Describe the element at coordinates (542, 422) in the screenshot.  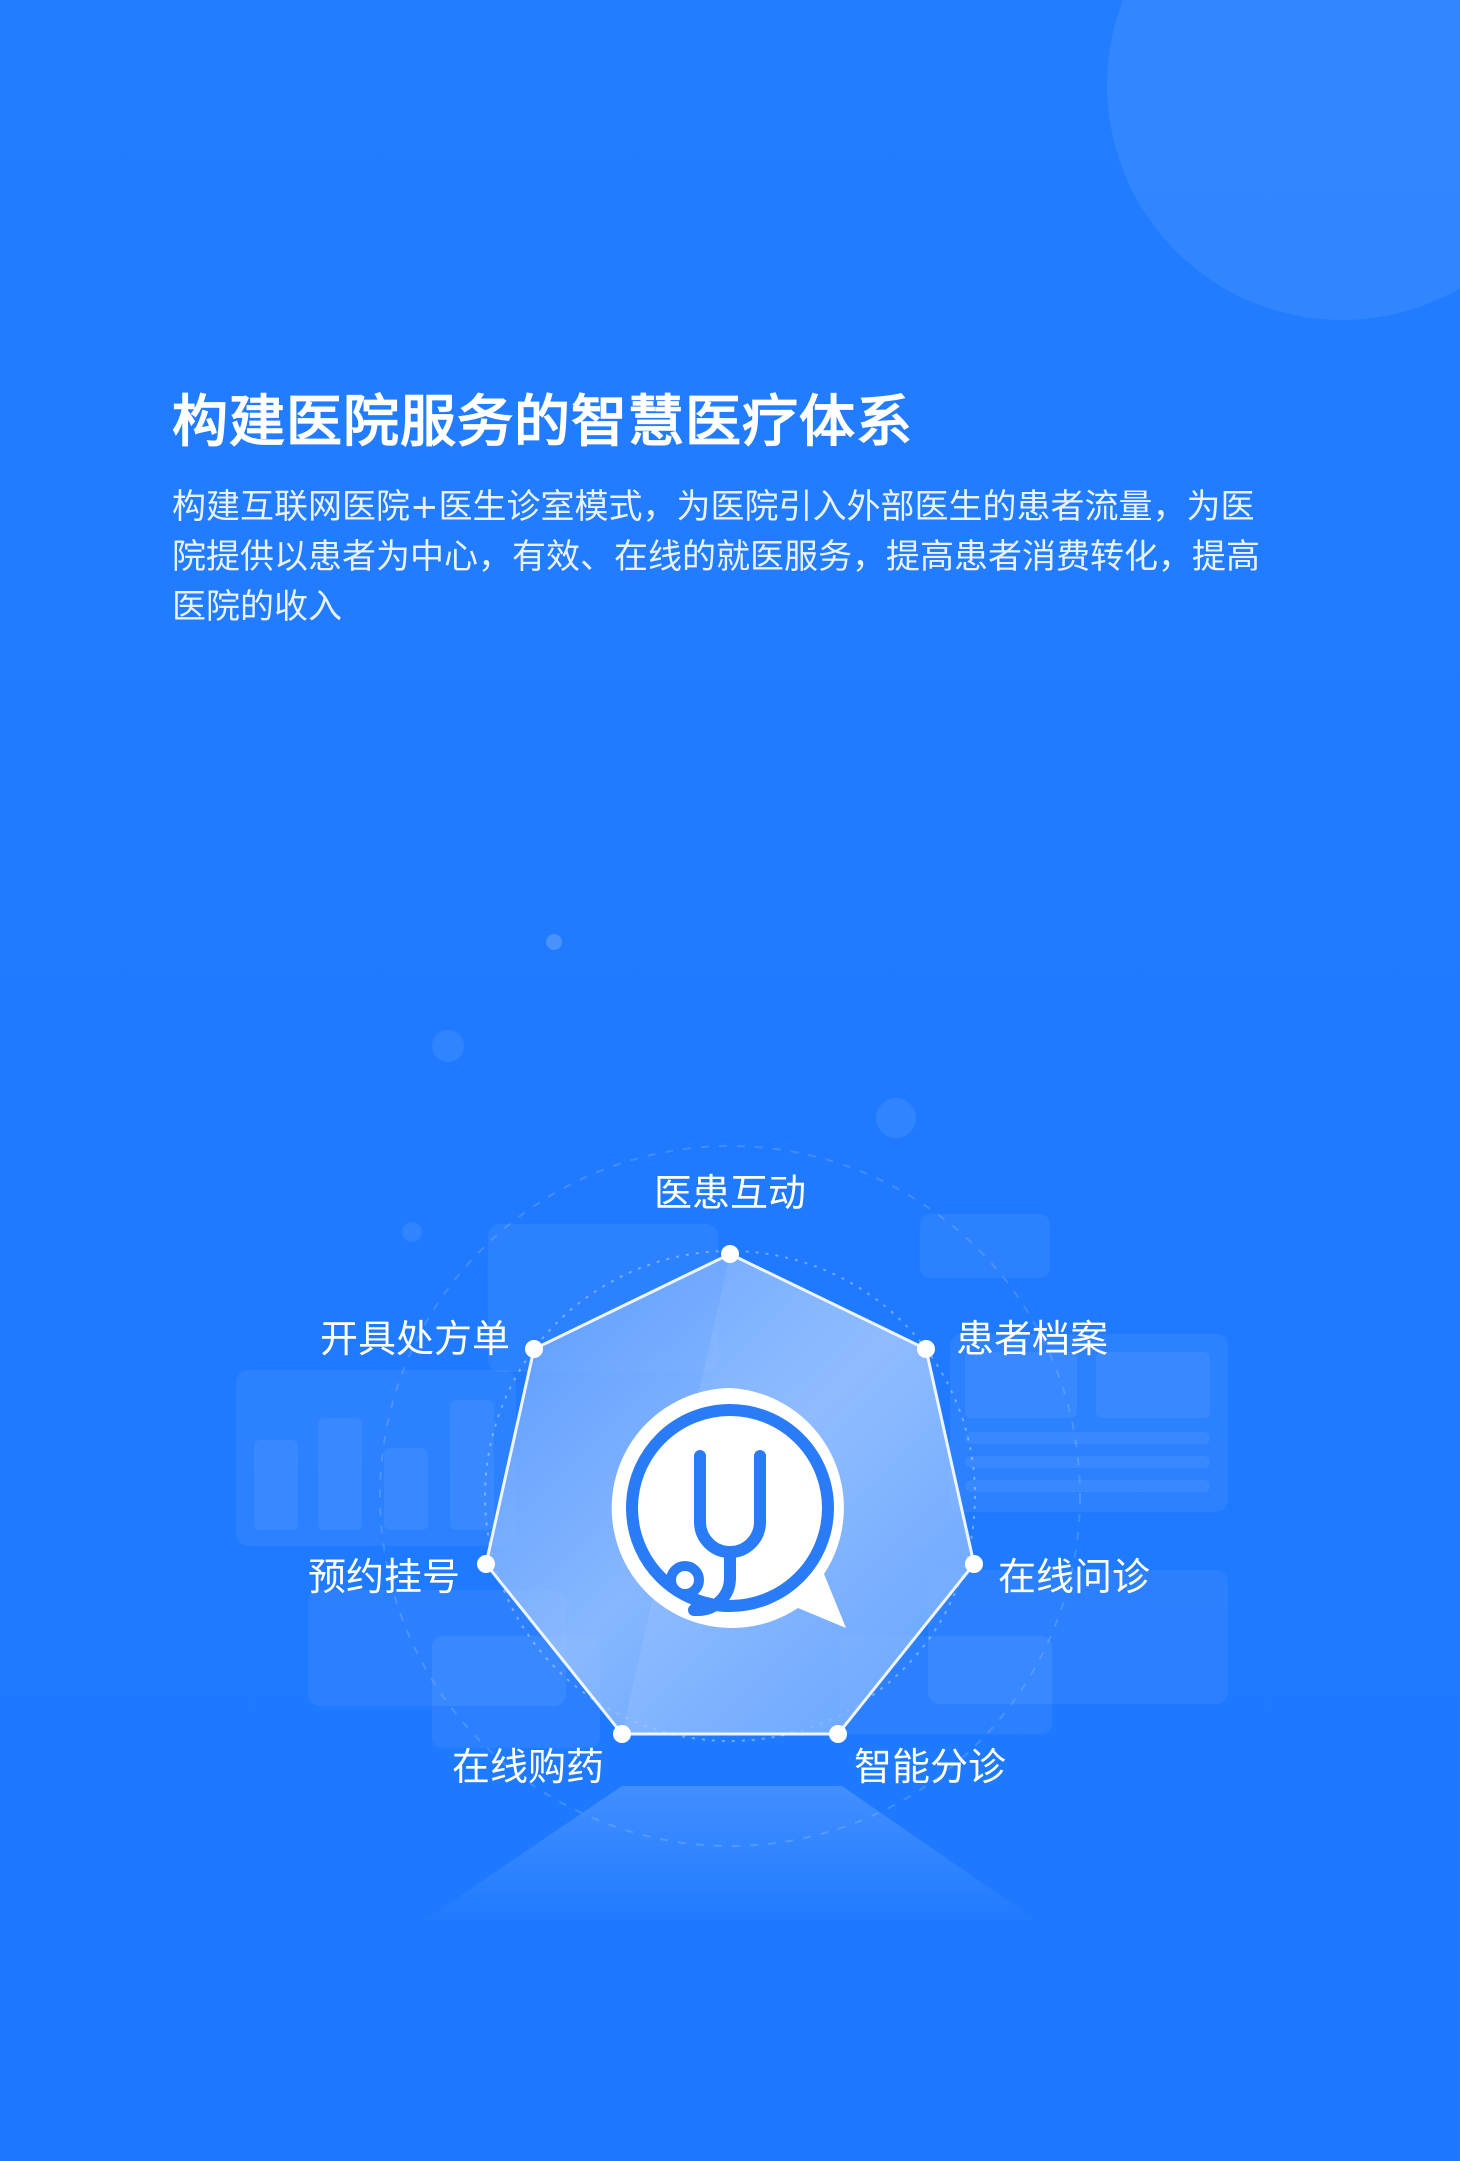
I see `page-title: 构建医院服务的智慧医疗体系` at that location.